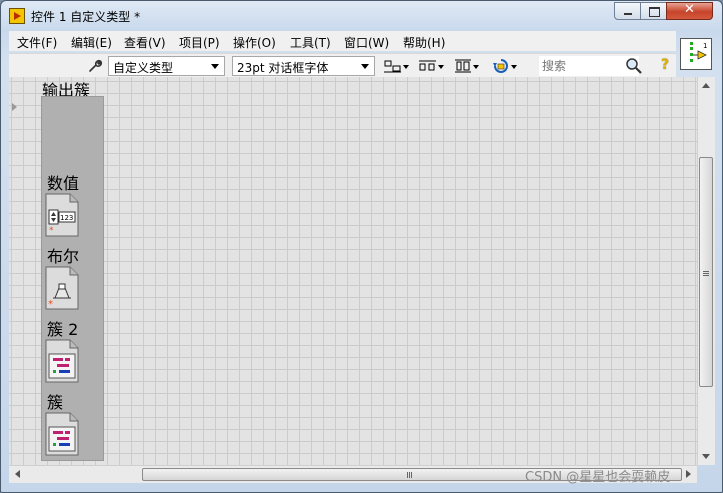 This screenshot has height=493, width=723. I want to click on menu-help: 帮助(H), so click(424, 42).